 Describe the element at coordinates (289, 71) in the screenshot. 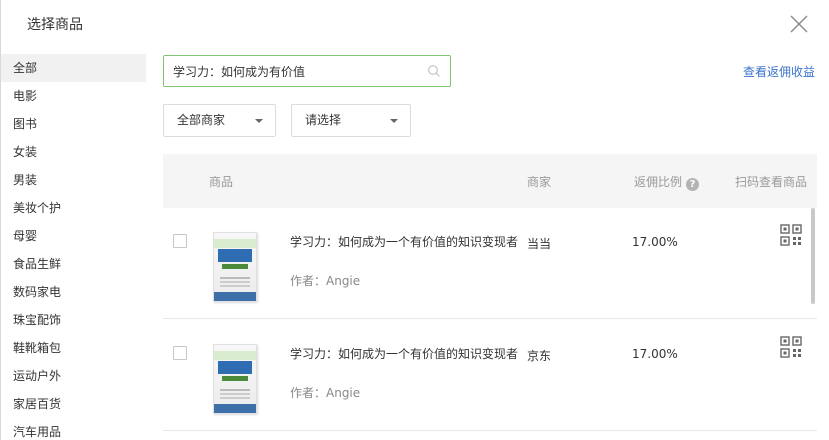

I see `search-input` at that location.